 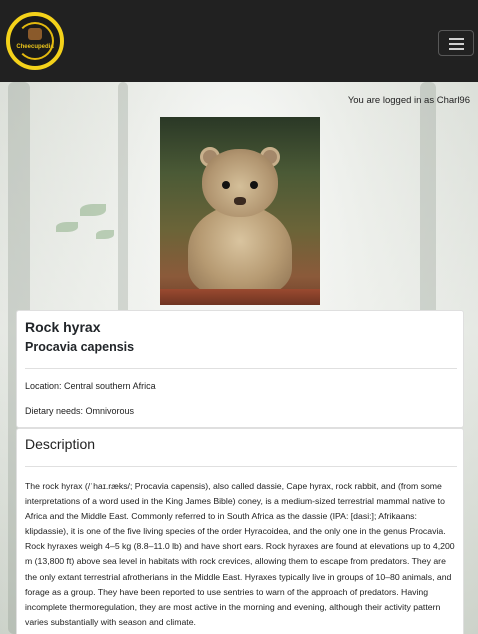 I want to click on hamburger-menu-button, so click(x=456, y=43).